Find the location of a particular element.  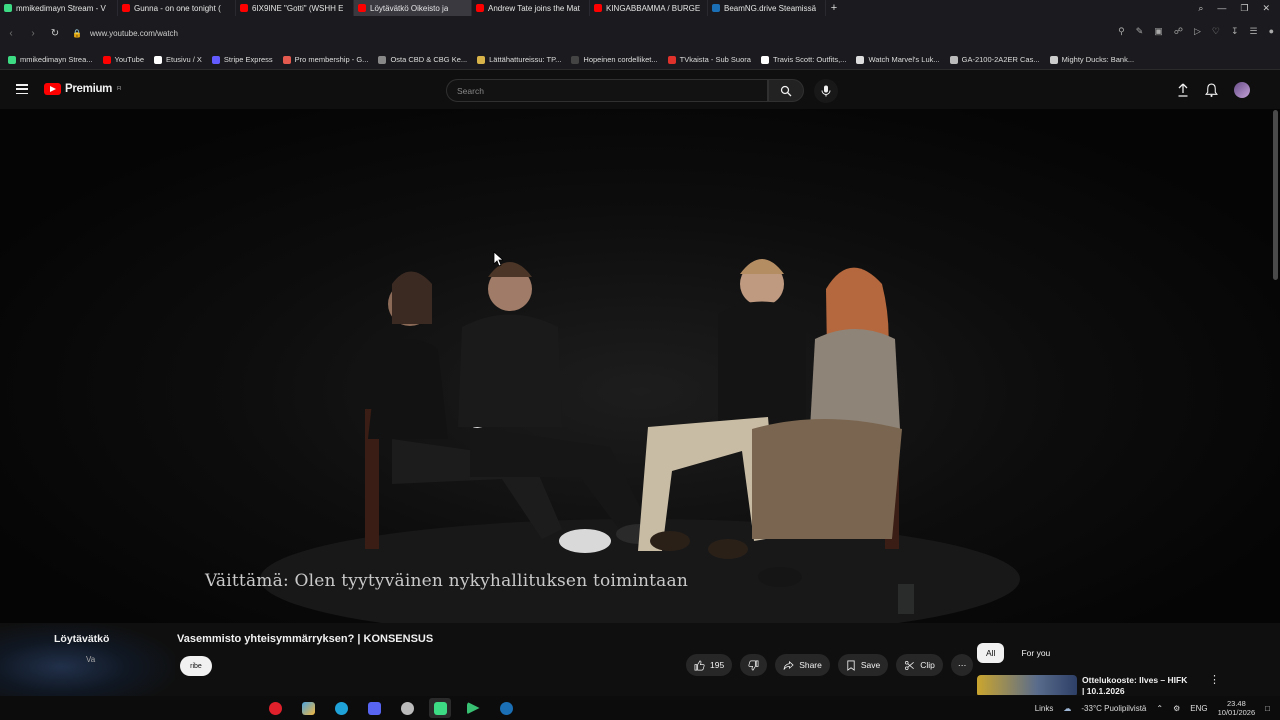

android-studio-icon is located at coordinates (440, 708).